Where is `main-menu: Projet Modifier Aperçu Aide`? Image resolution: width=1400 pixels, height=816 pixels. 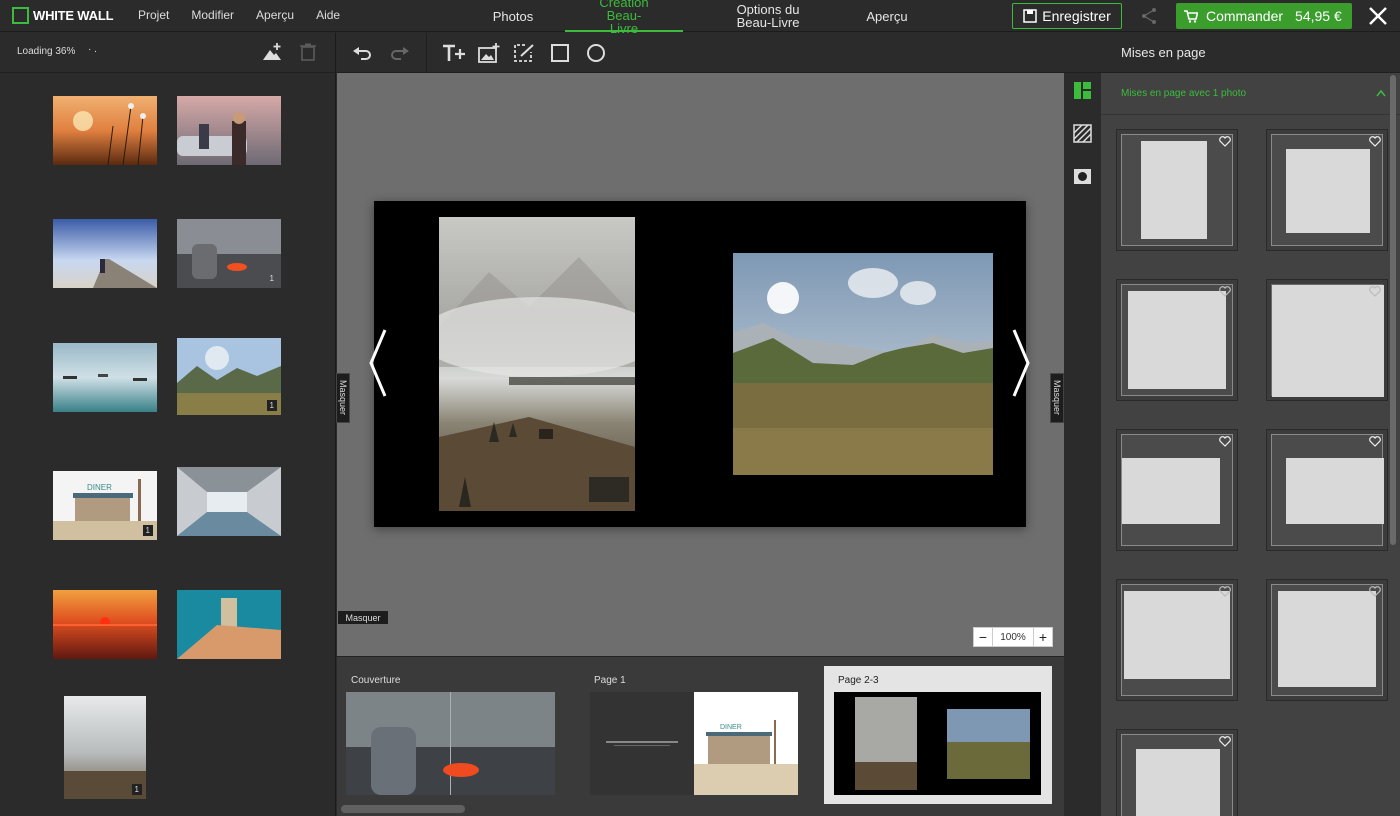 main-menu: Projet Modifier Aperçu Aide is located at coordinates (250, 15).